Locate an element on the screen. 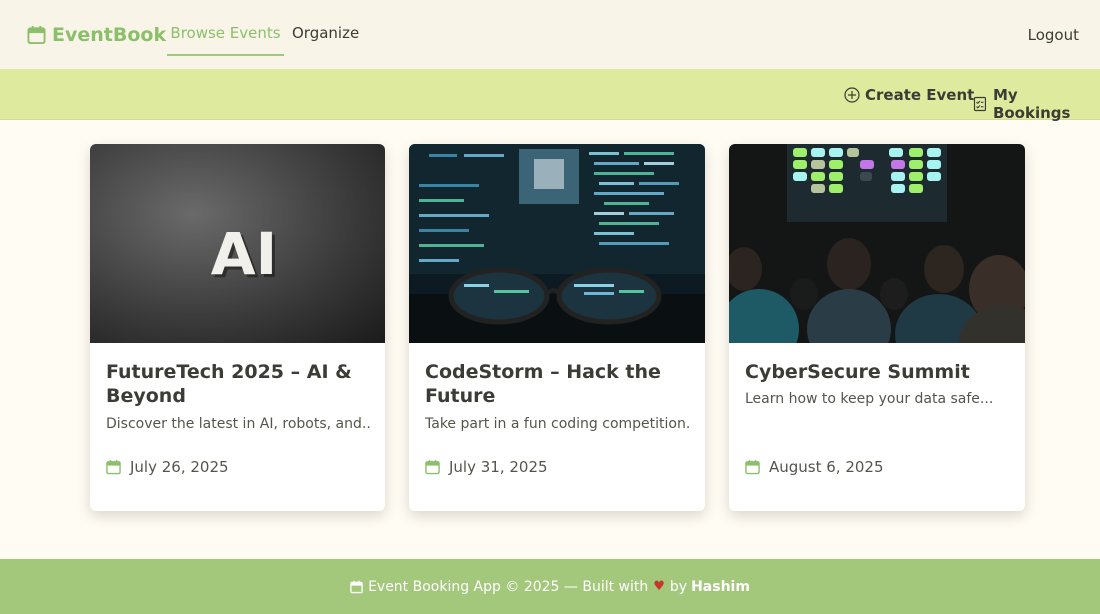 The height and width of the screenshot is (614, 1100). footer-by: by is located at coordinates (678, 586).